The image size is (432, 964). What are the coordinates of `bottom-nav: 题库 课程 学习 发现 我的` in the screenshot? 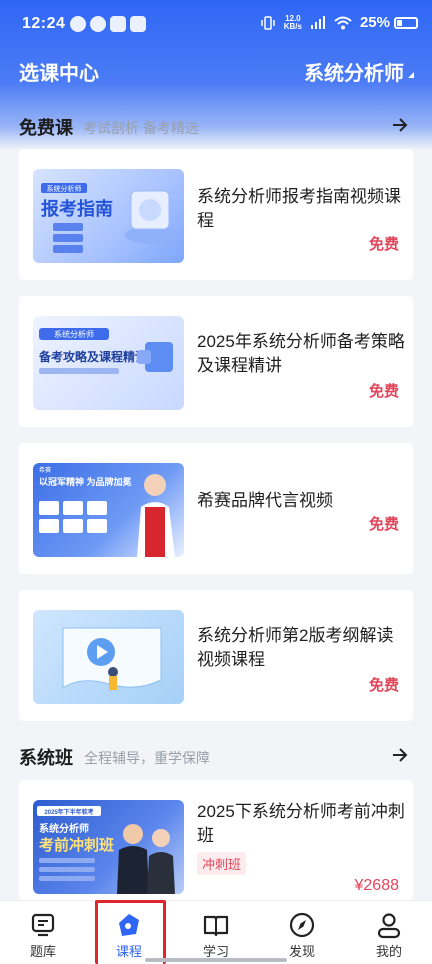 It's located at (216, 932).